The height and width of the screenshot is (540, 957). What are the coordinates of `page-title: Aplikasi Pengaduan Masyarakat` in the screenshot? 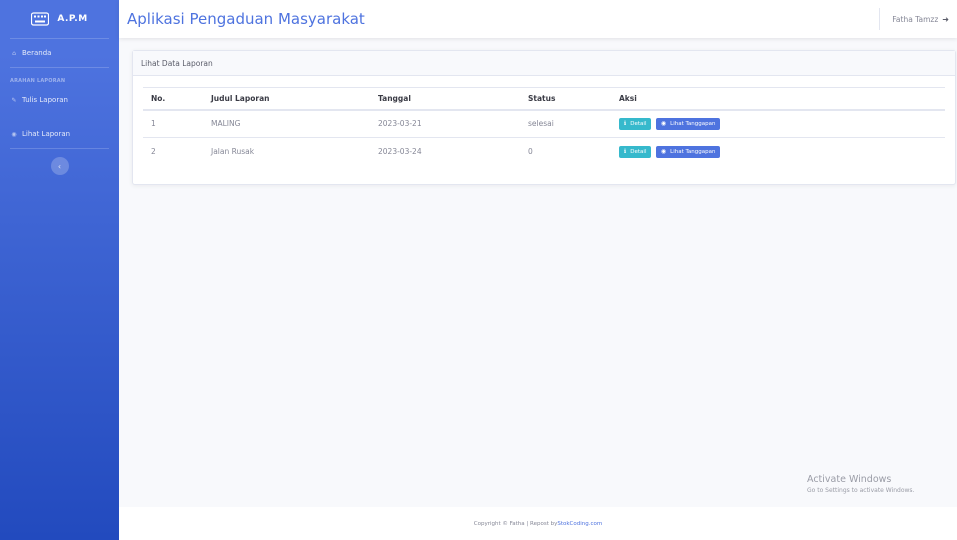 It's located at (246, 19).